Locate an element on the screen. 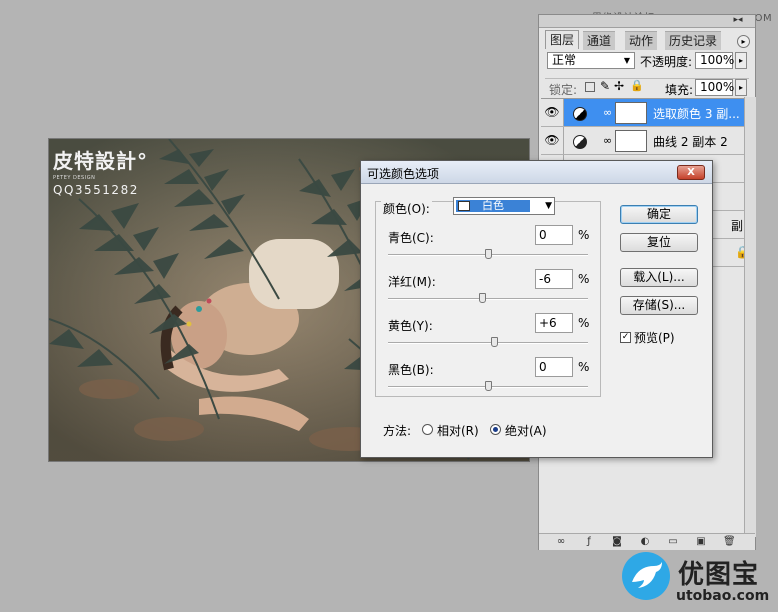 This screenshot has width=778, height=612. color-select: 白色 ▼ is located at coordinates (504, 206).